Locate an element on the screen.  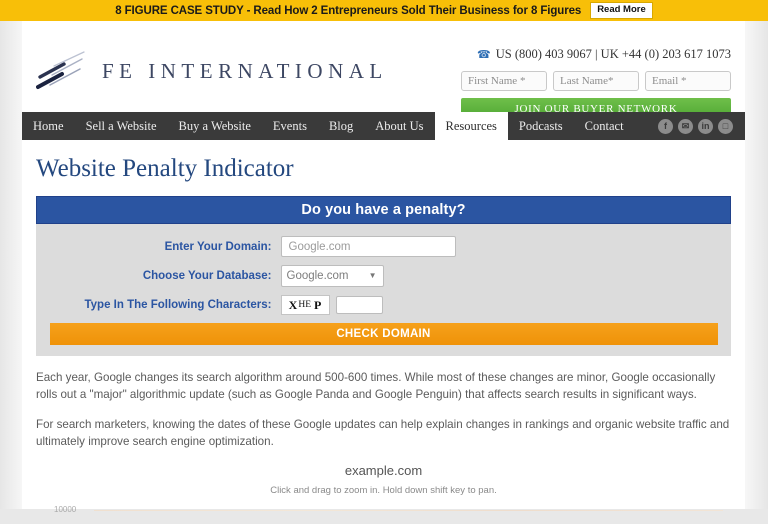
nav-item-blog: Blog is located at coordinates (341, 126).